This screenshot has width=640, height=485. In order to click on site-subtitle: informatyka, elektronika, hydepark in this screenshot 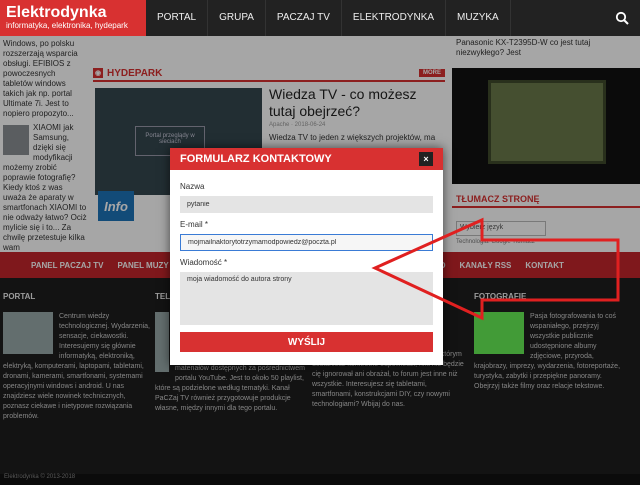, I will do `click(67, 25)`.